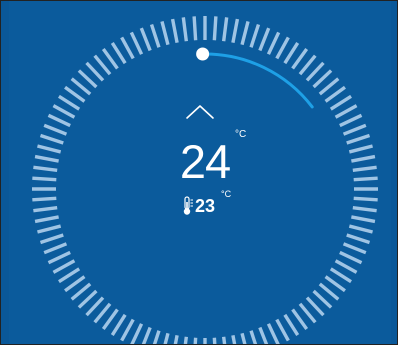  Describe the element at coordinates (188, 205) in the screenshot. I see `thermometer-icon` at that location.